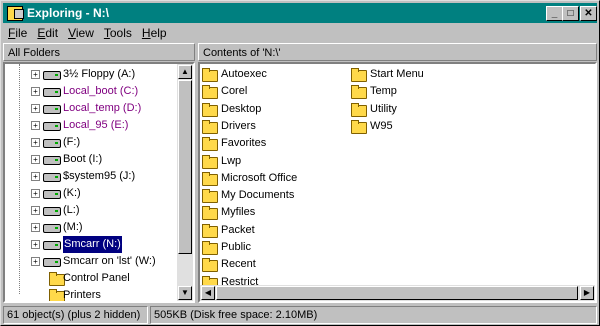 This screenshot has height=326, width=600. I want to click on all-folders-header: All Folders, so click(99, 52).